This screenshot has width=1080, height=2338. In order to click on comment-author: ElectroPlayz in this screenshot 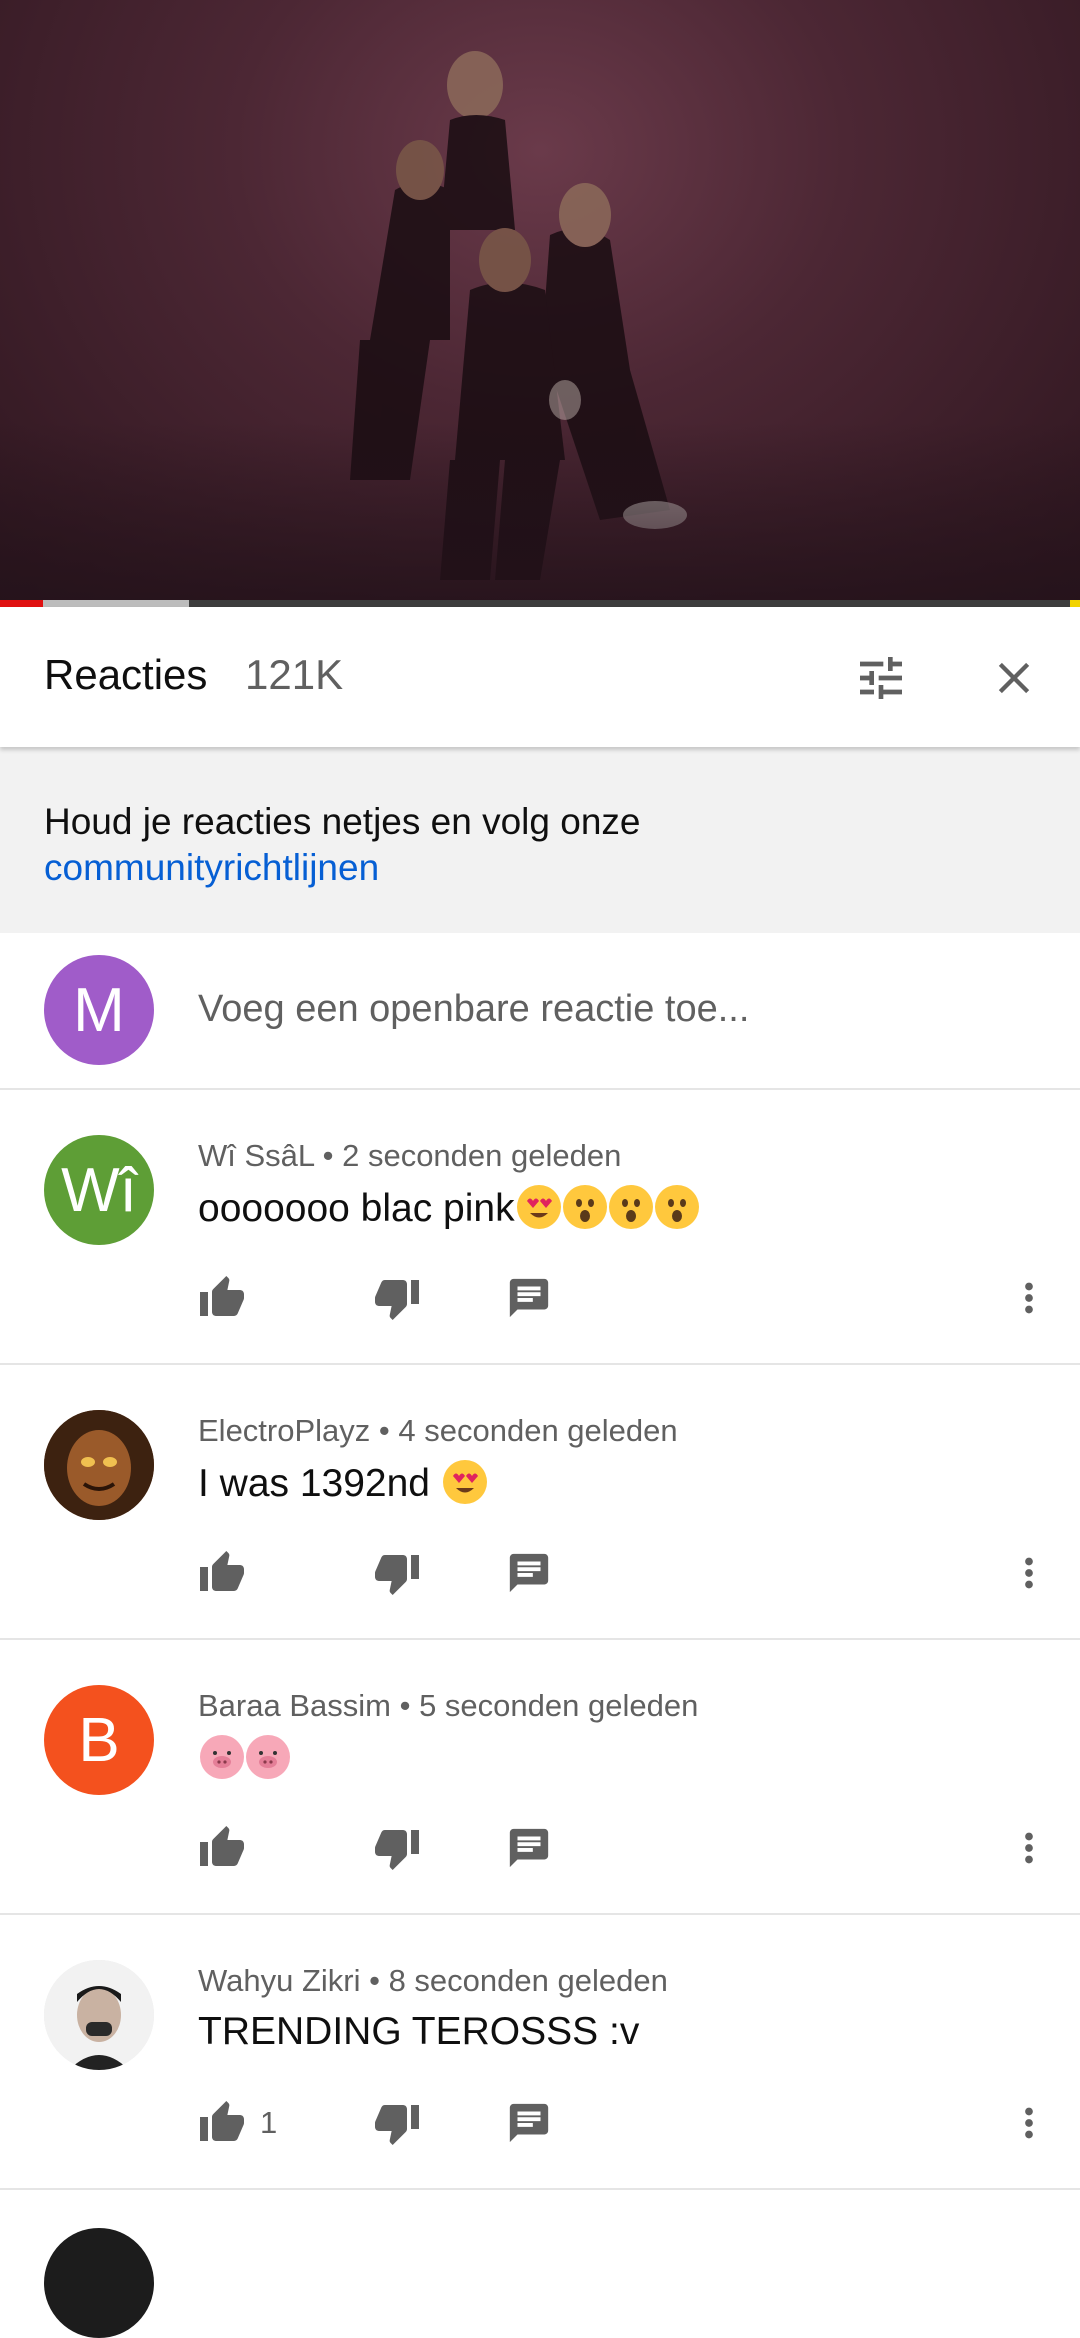, I will do `click(284, 1430)`.